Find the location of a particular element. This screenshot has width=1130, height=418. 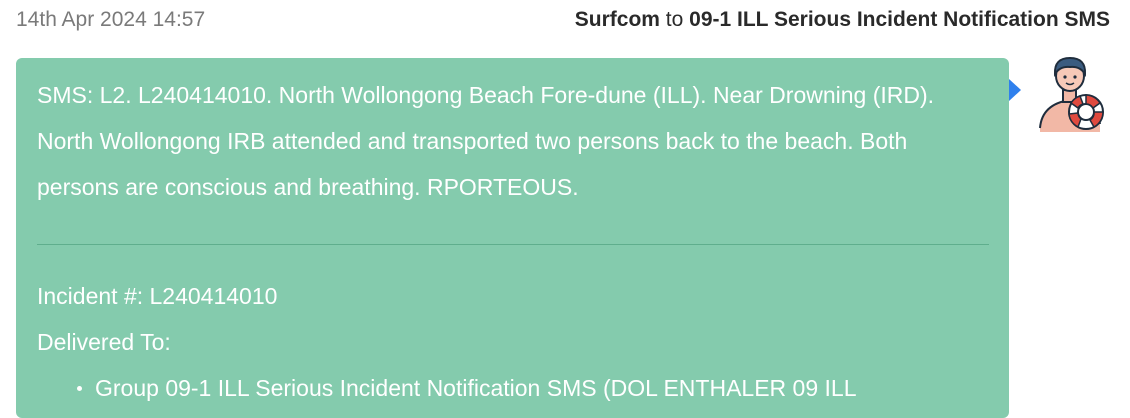

incident-number: Incident #: L240414010 is located at coordinates (157, 296).